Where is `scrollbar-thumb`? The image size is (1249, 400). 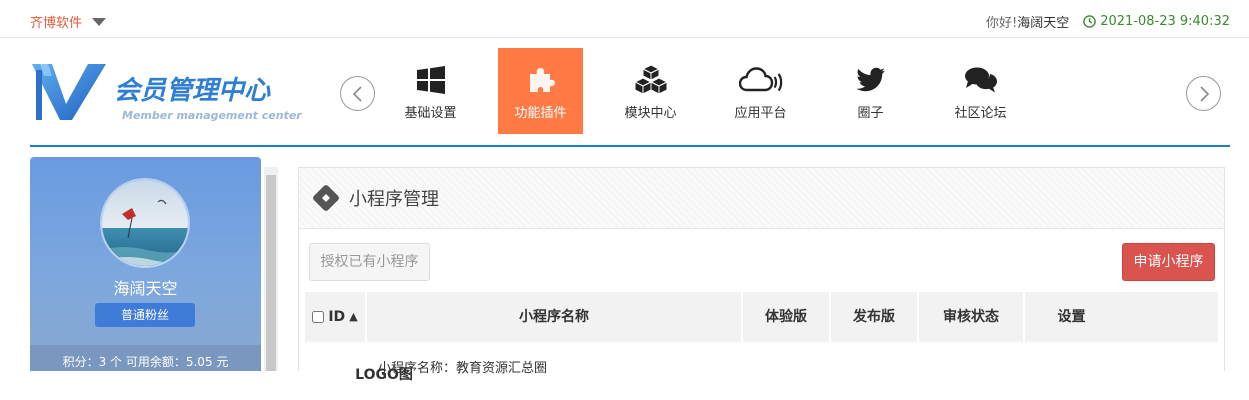 scrollbar-thumb is located at coordinates (271, 273).